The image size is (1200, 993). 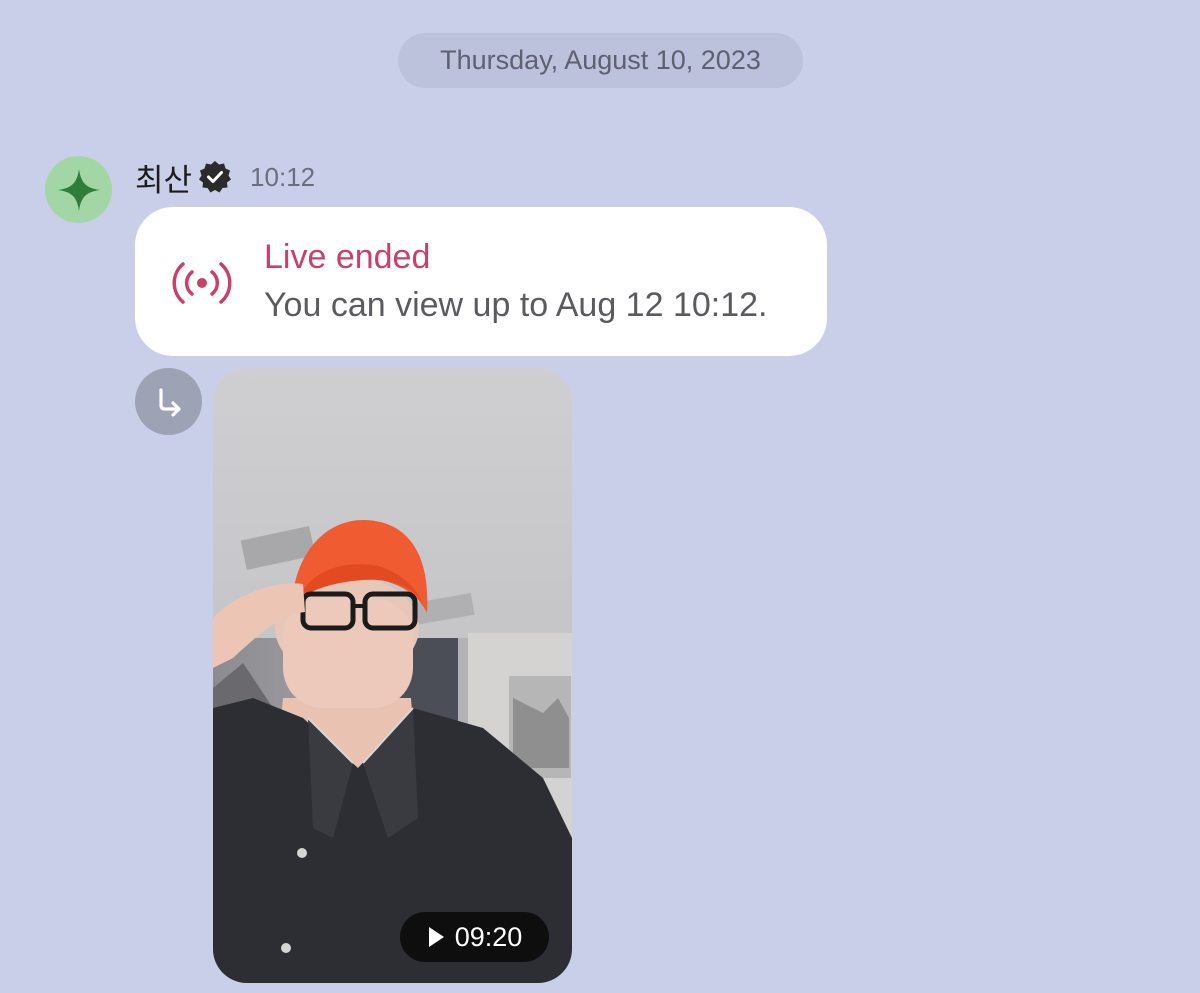 What do you see at coordinates (283, 176) in the screenshot?
I see `message-time: 10:12` at bounding box center [283, 176].